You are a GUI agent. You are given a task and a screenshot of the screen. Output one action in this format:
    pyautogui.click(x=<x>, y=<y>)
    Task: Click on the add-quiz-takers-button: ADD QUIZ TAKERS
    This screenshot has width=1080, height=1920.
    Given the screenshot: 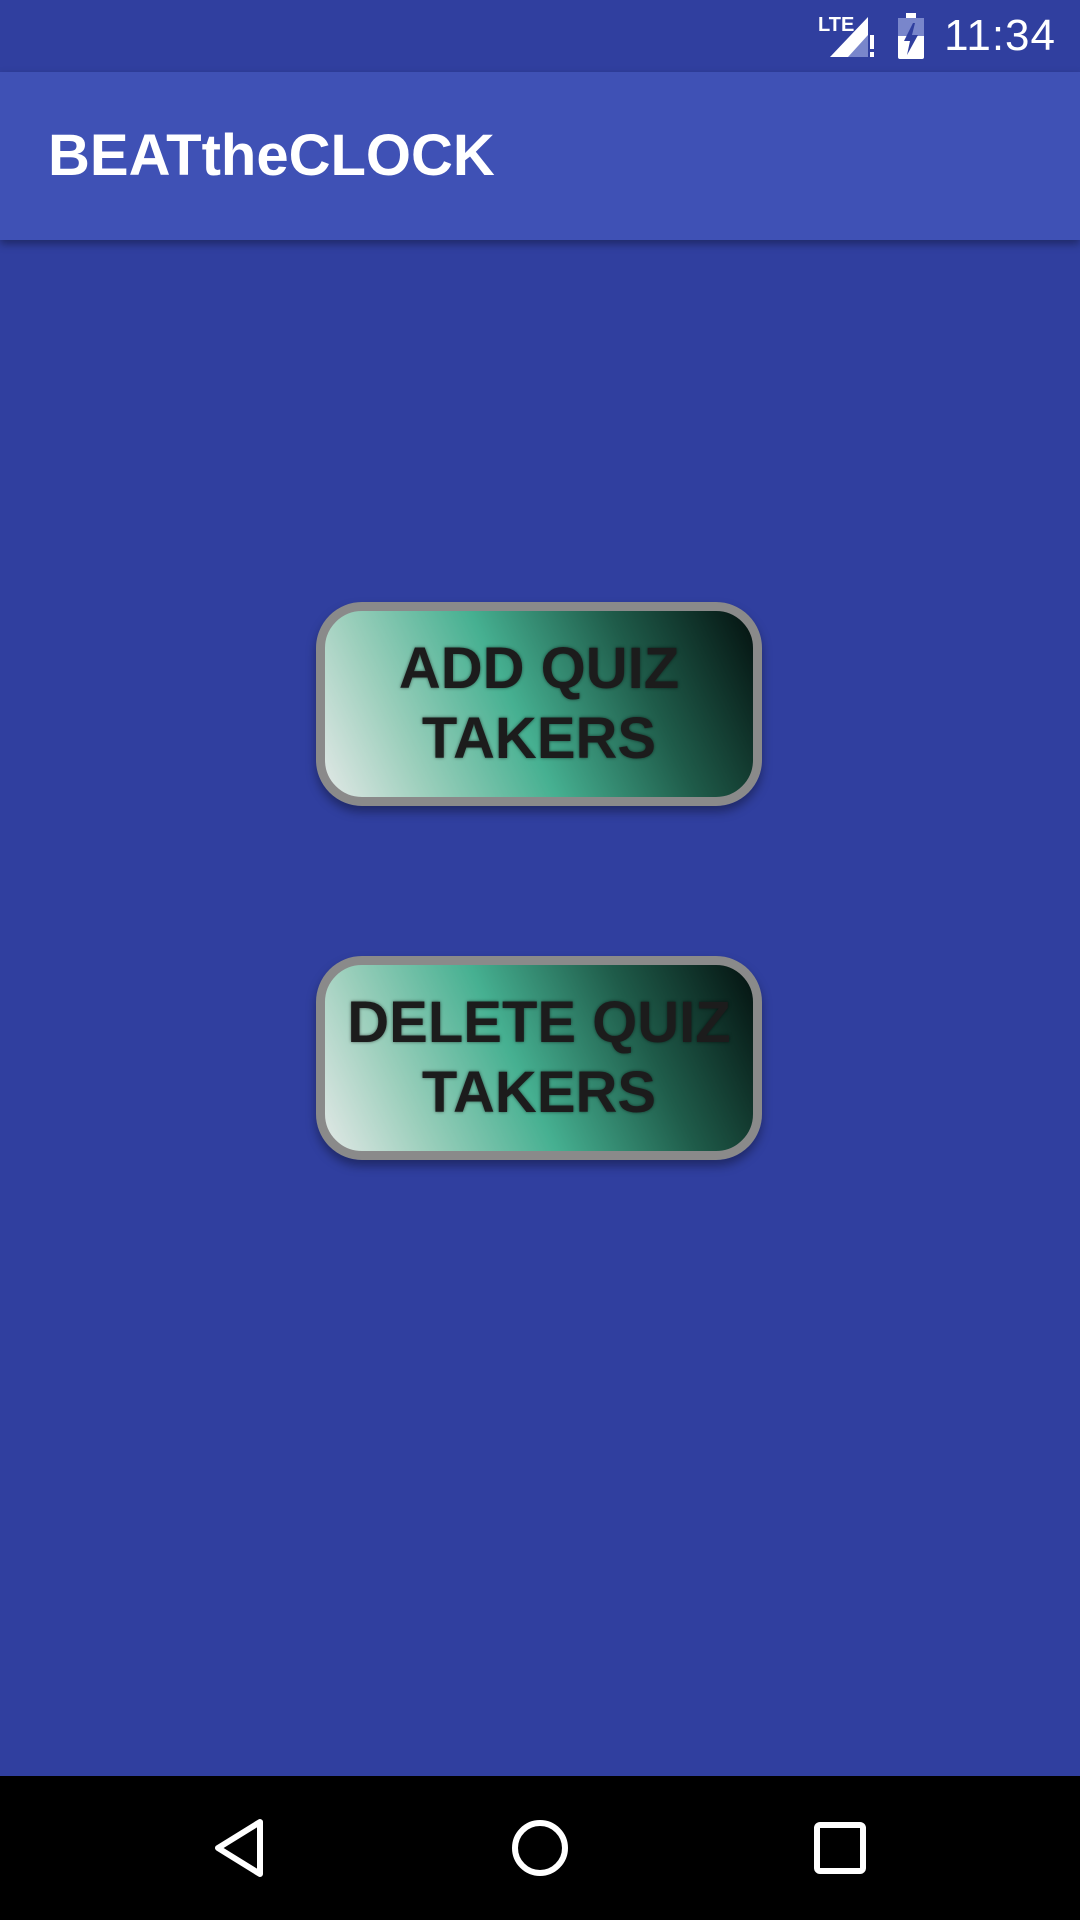 What is the action you would take?
    pyautogui.click(x=539, y=704)
    